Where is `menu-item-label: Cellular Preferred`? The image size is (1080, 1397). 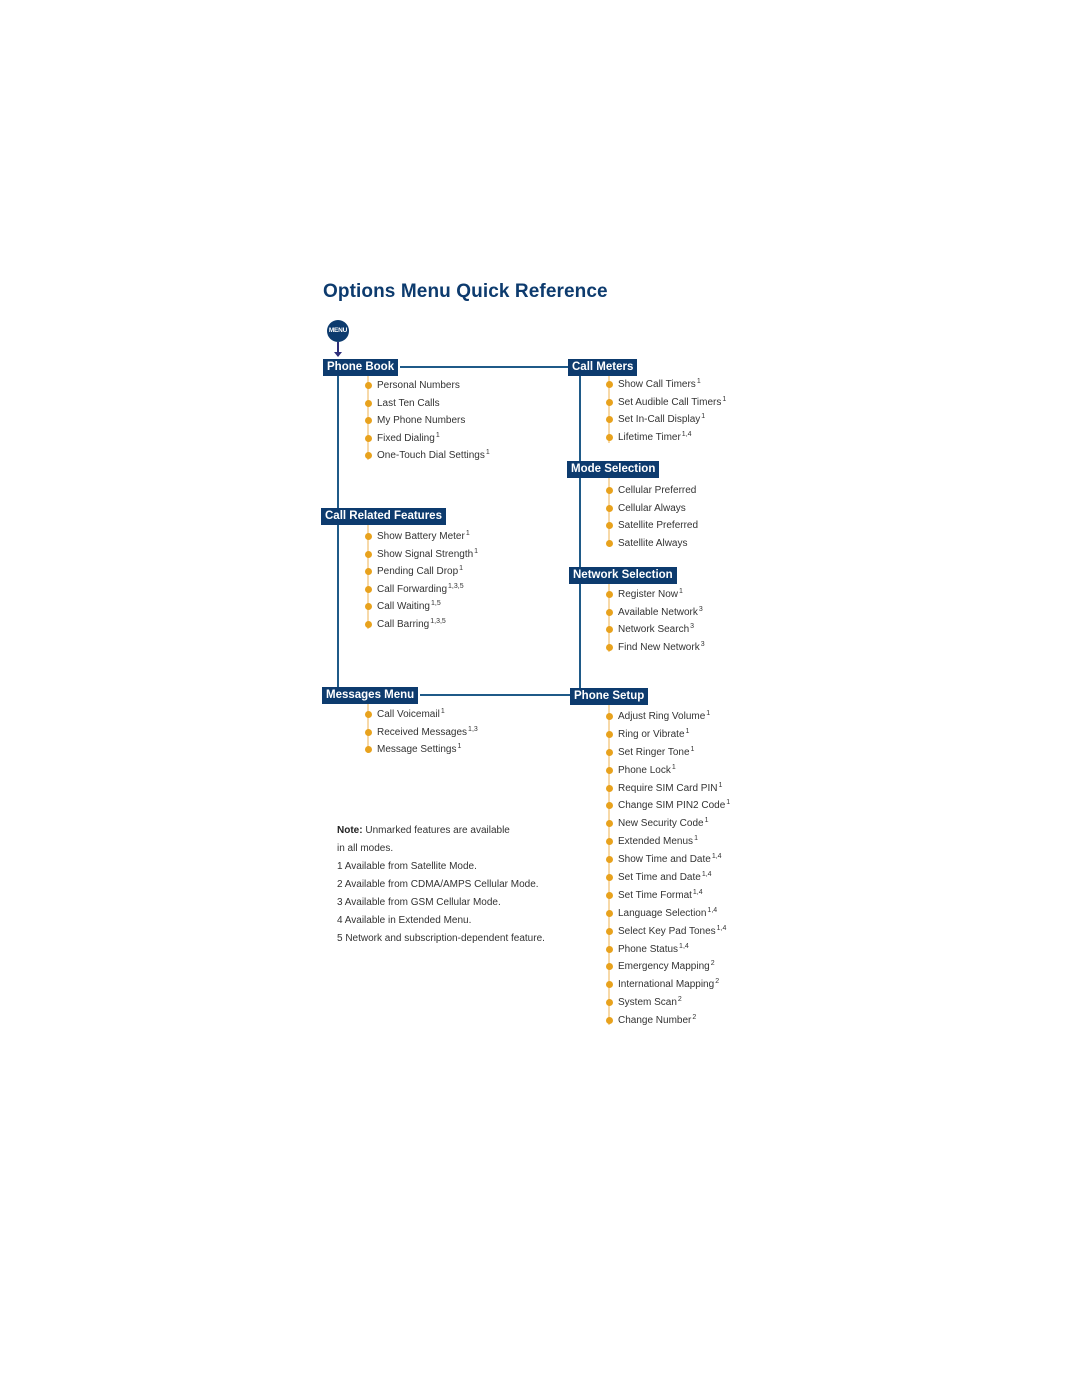 menu-item-label: Cellular Preferred is located at coordinates (657, 490).